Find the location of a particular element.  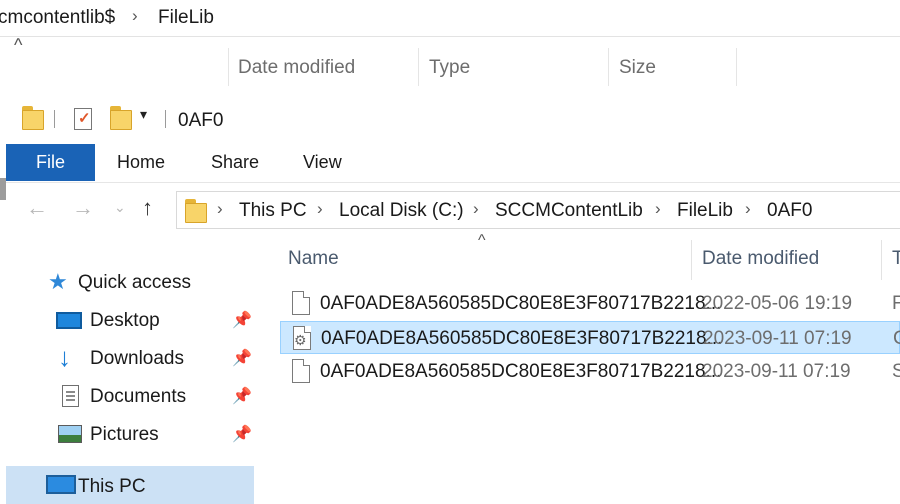

download-arrow-icon: ↓ is located at coordinates (64, 357).